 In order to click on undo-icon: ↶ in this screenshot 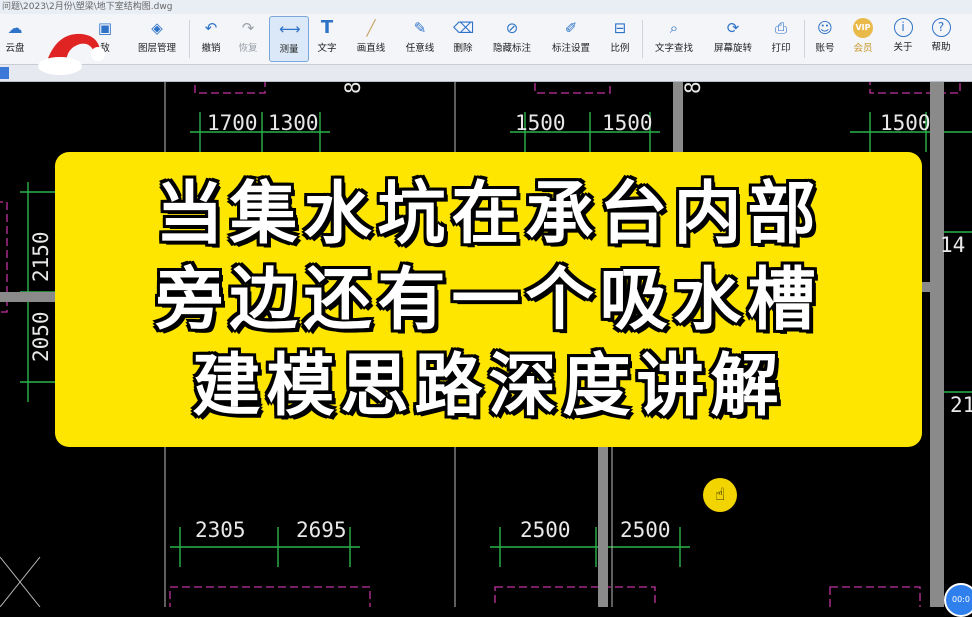, I will do `click(211, 28)`.